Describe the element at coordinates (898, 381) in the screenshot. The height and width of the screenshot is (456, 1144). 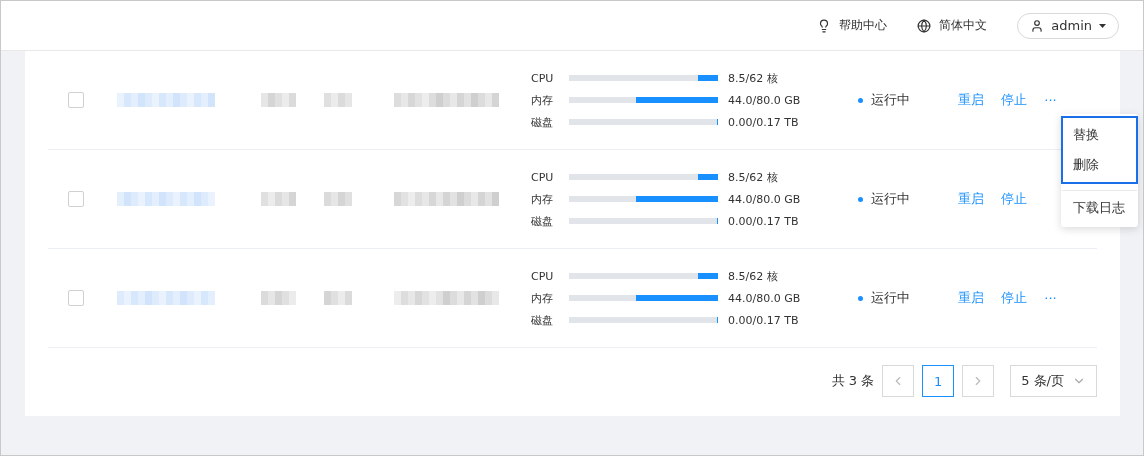
I see `prev-page-button` at that location.